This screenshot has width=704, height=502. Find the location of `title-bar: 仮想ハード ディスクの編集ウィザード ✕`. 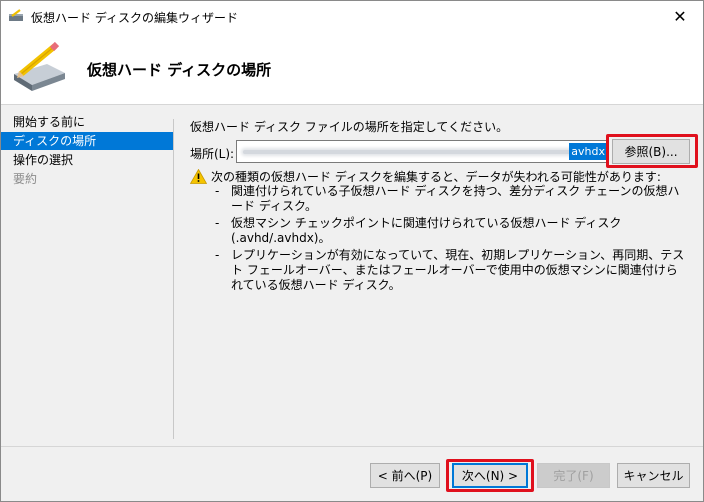

title-bar: 仮想ハード ディスクの編集ウィザード ✕ is located at coordinates (352, 16).